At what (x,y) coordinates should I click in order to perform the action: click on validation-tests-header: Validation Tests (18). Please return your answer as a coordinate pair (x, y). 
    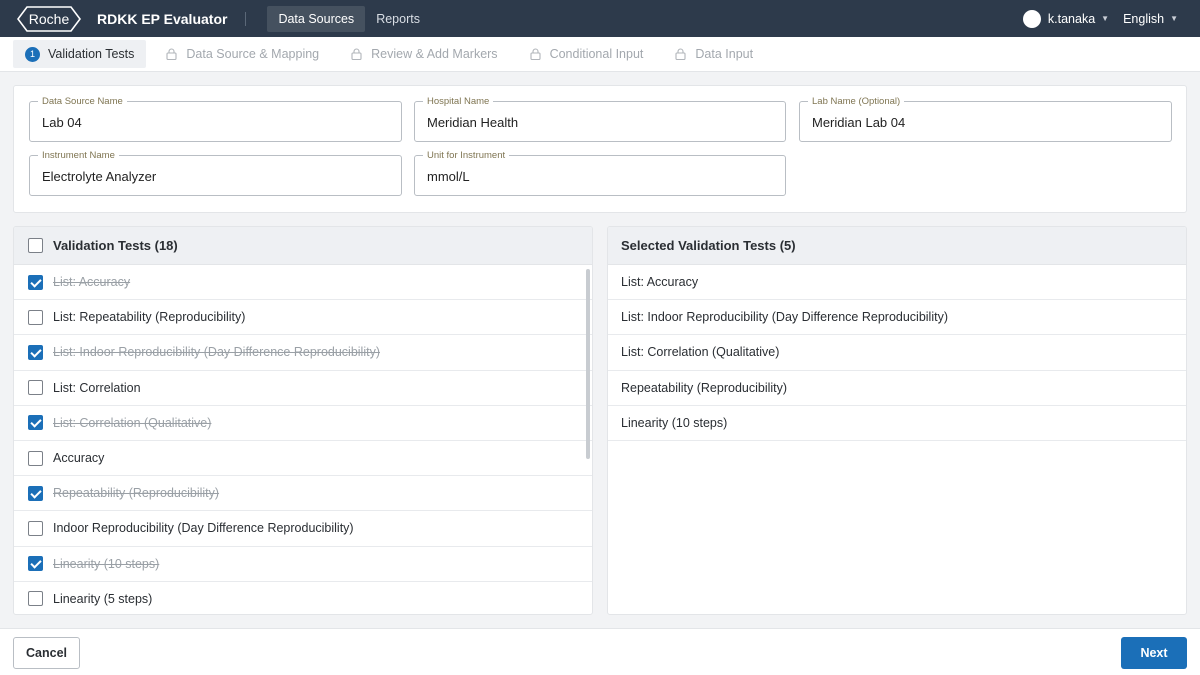
    Looking at the image, I should click on (303, 246).